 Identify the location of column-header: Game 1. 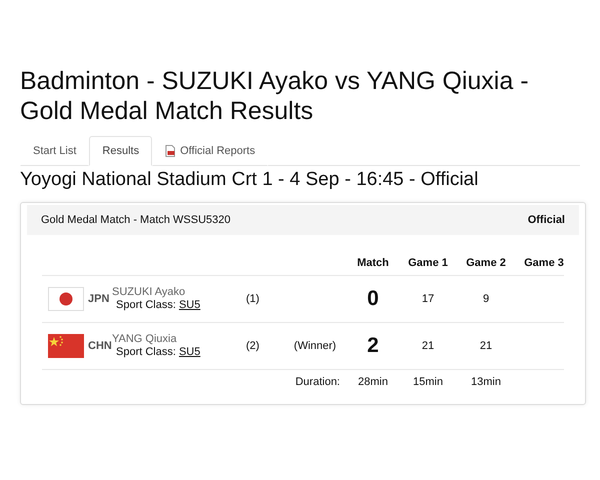
(428, 263).